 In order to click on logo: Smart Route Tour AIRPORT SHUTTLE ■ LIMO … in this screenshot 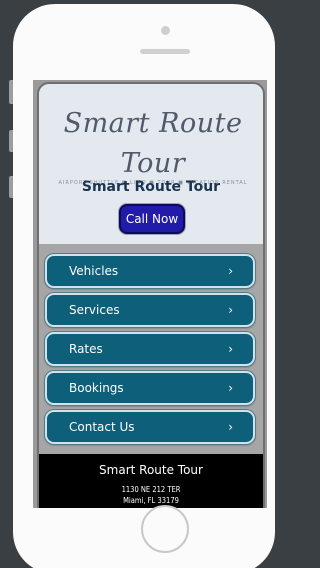, I will do `click(153, 145)`.